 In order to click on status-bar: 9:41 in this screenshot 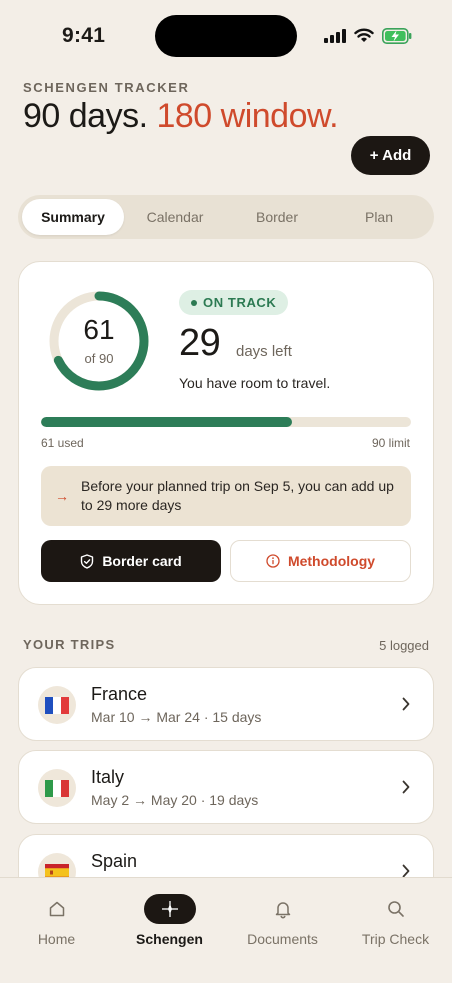, I will do `click(226, 36)`.